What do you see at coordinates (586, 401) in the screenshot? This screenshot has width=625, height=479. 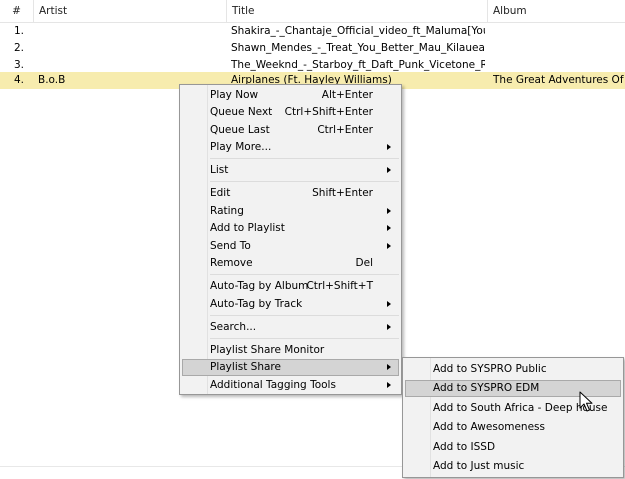 I see `mouse-pointer-icon` at bounding box center [586, 401].